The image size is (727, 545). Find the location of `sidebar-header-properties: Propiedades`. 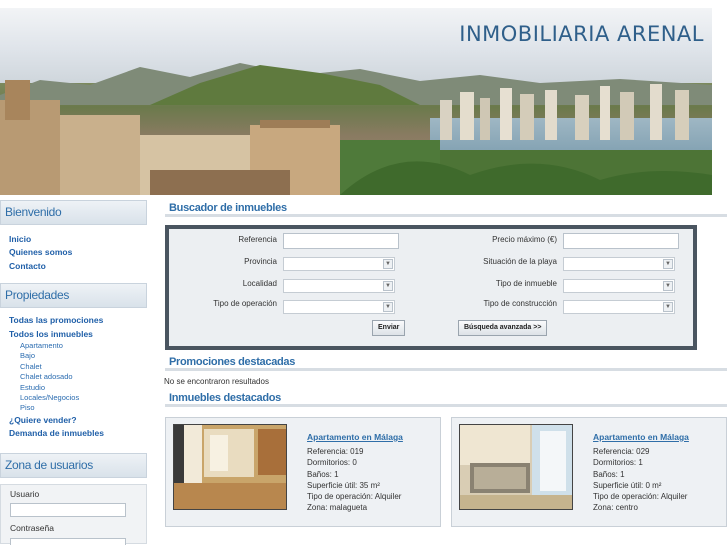

sidebar-header-properties: Propiedades is located at coordinates (73, 296).